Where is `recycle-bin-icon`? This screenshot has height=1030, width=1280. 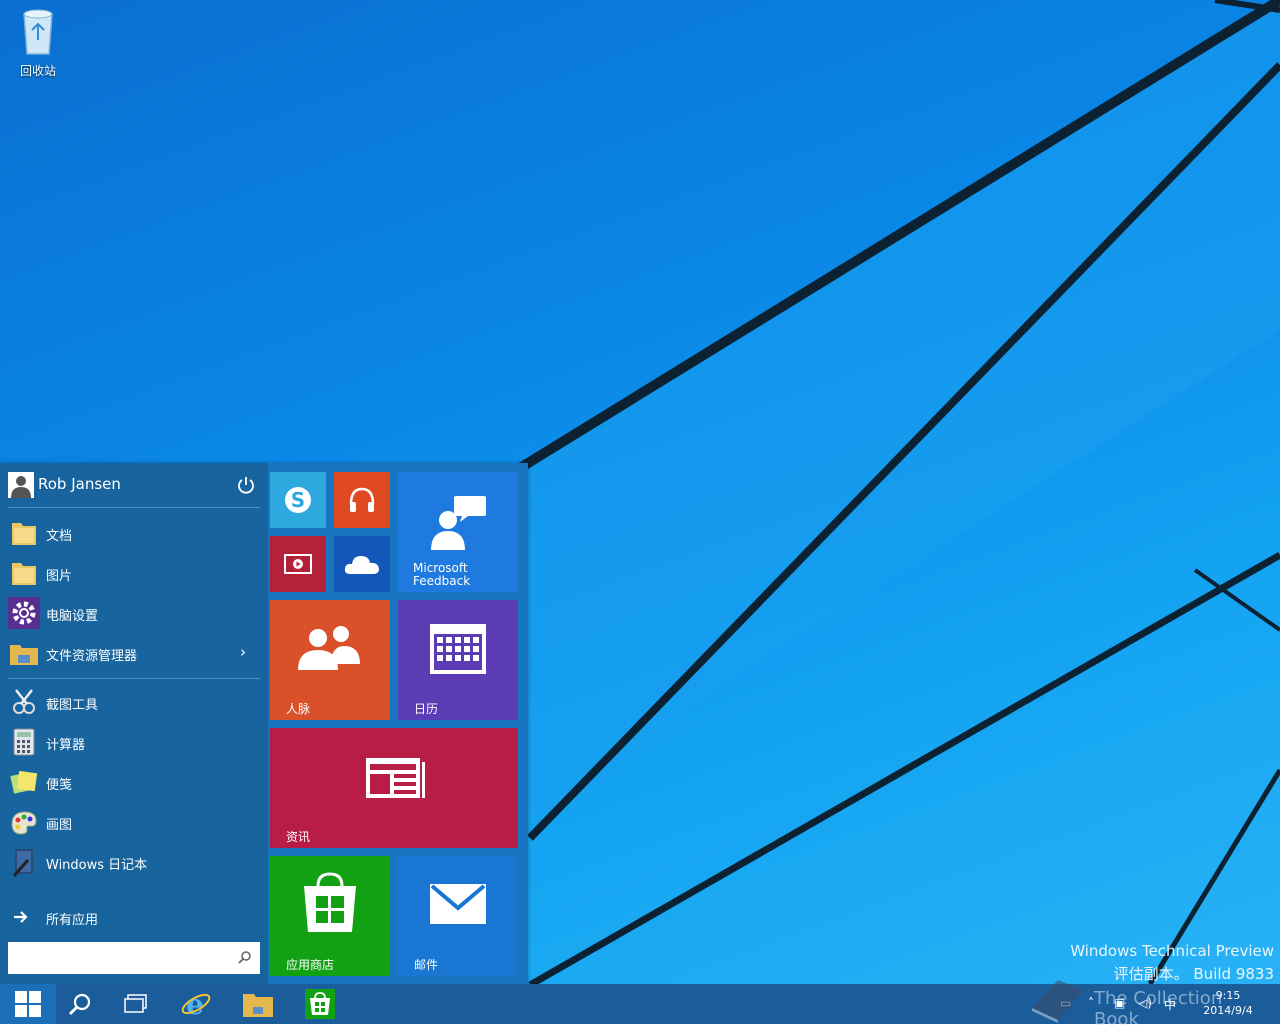 recycle-bin-icon is located at coordinates (38, 32).